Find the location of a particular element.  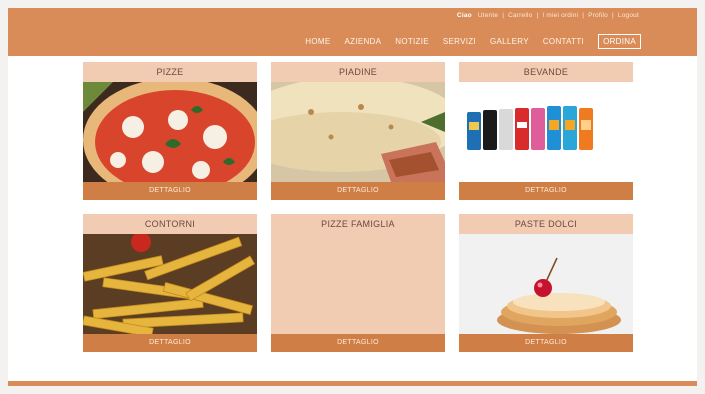

nav-ordina: ORDINA is located at coordinates (619, 41).